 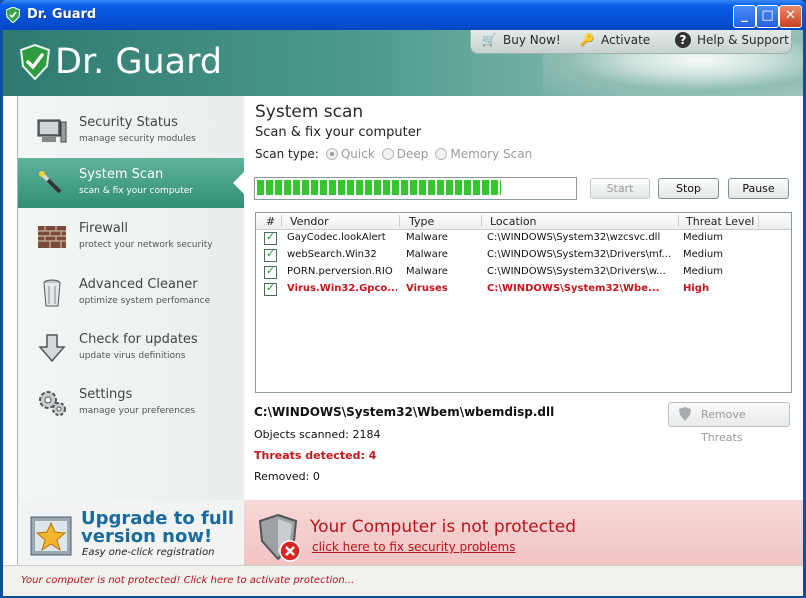 What do you see at coordinates (357, 154) in the screenshot?
I see `radio-label: Quick` at bounding box center [357, 154].